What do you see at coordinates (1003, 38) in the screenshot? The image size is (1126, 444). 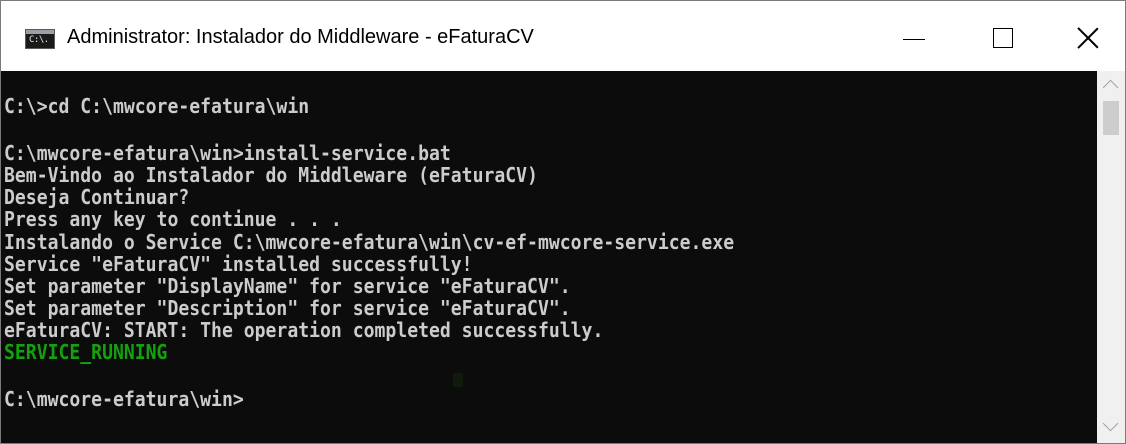 I see `maximize-icon` at bounding box center [1003, 38].